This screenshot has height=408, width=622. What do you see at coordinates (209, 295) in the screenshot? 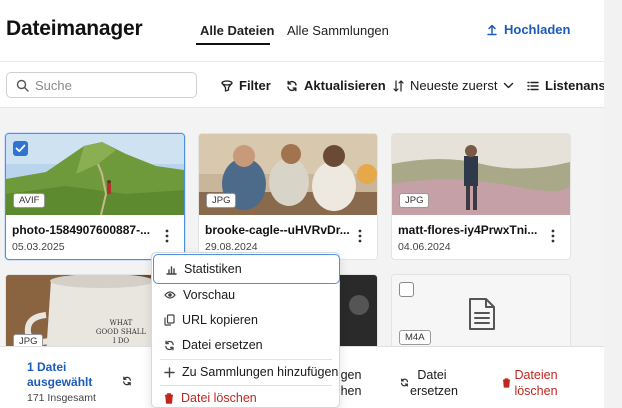
I see `menu-item-label: Vorschau` at bounding box center [209, 295].